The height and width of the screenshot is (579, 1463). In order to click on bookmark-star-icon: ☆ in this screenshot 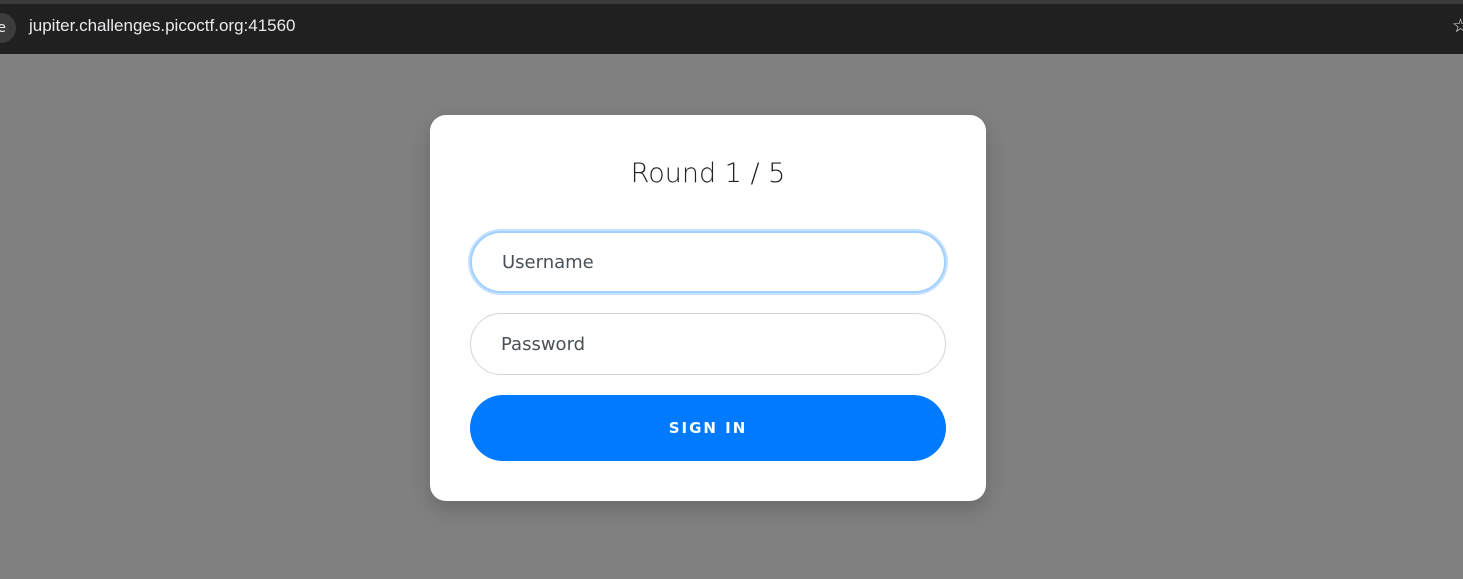, I will do `click(1457, 26)`.